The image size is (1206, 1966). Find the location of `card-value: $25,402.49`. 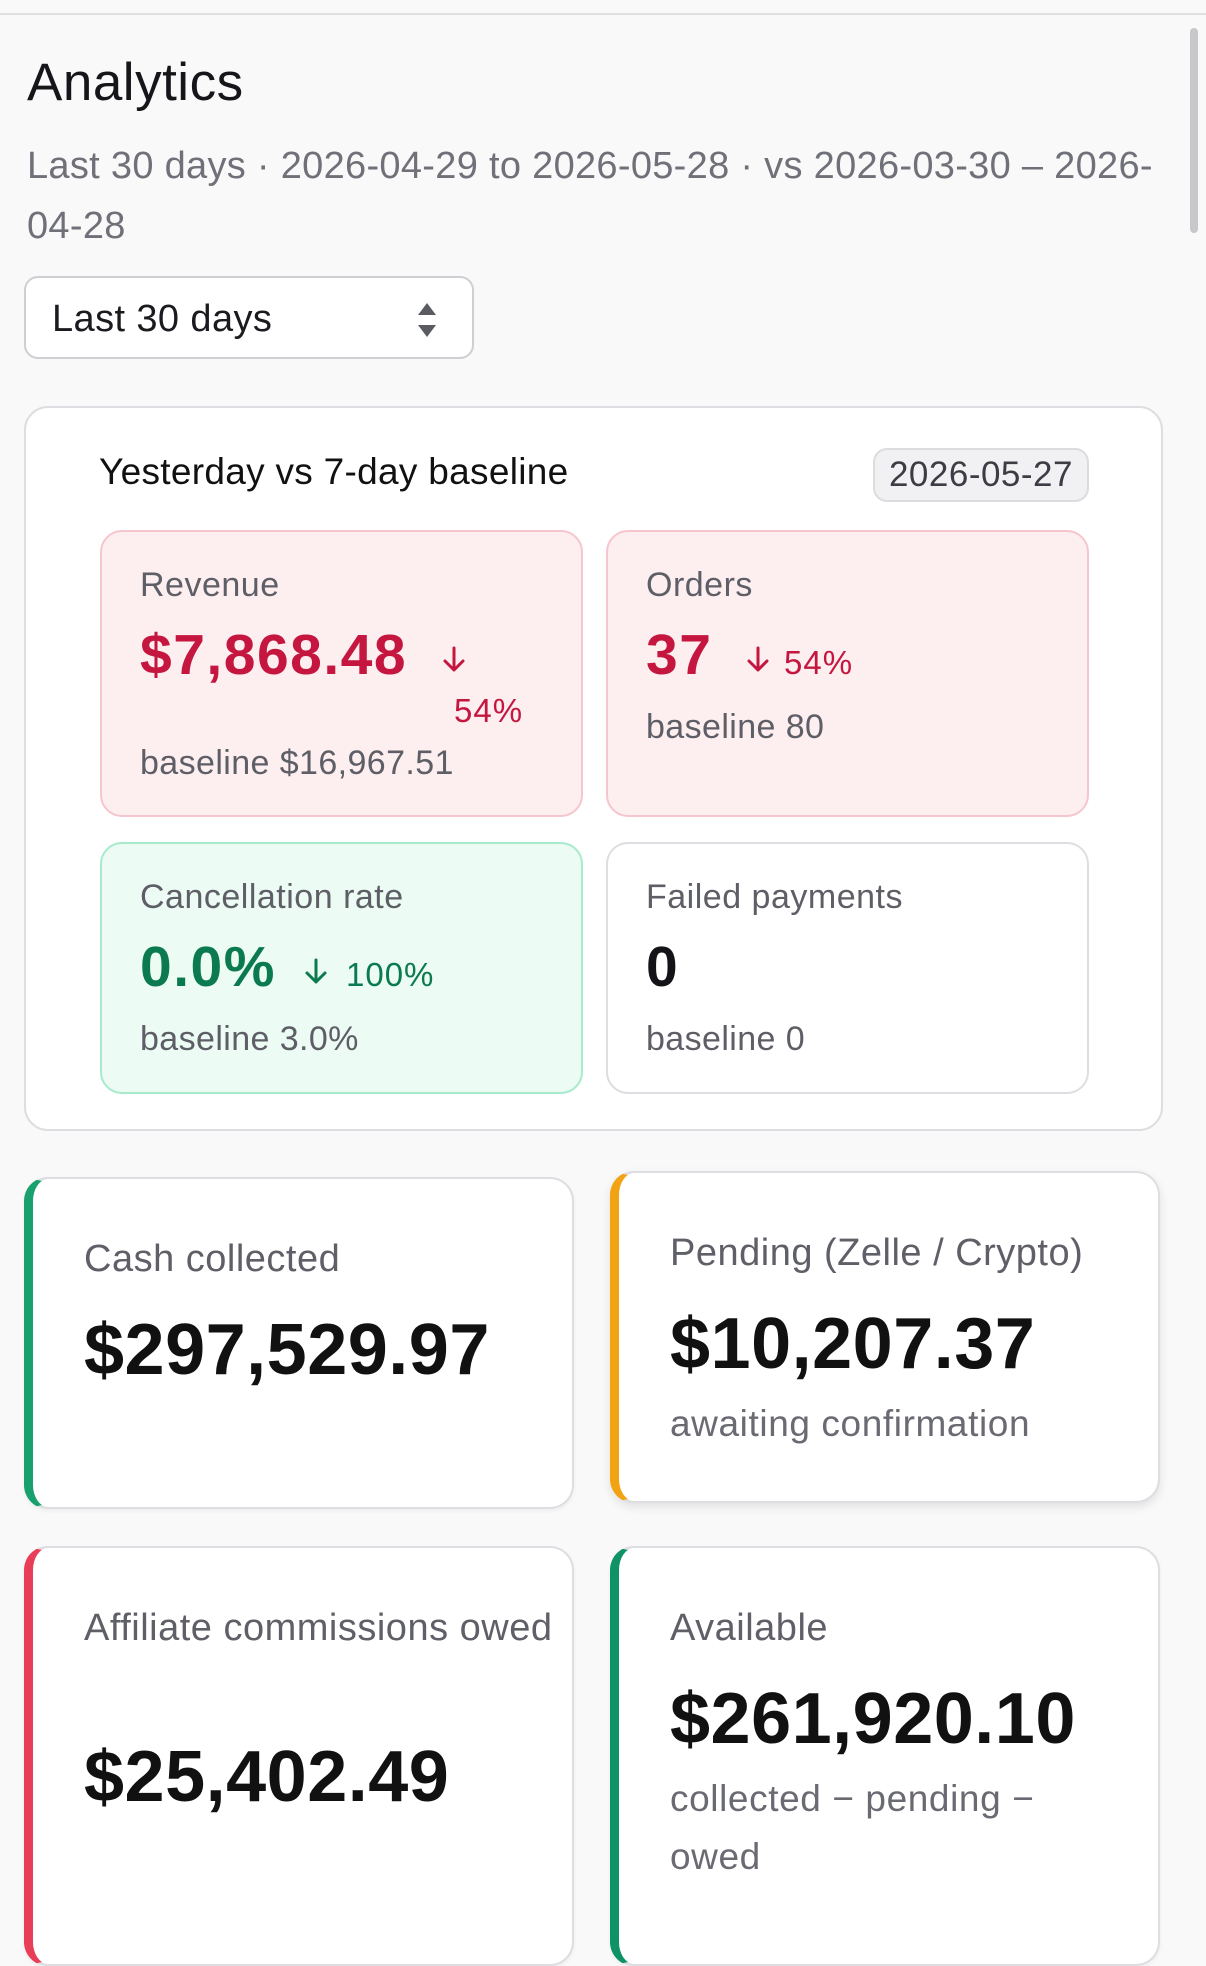

card-value: $25,402.49 is located at coordinates (267, 1777).